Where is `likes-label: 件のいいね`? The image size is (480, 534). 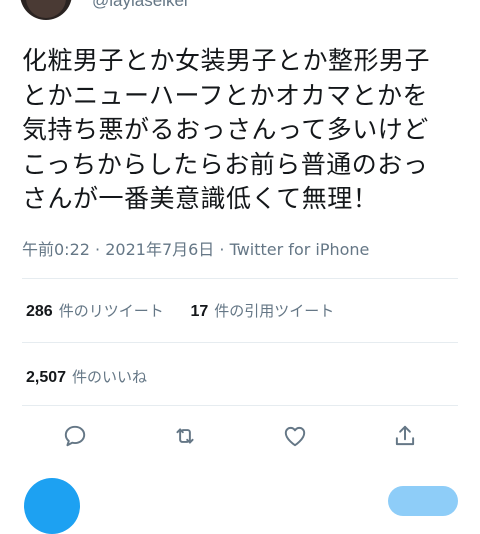 likes-label: 件のいいね is located at coordinates (110, 377).